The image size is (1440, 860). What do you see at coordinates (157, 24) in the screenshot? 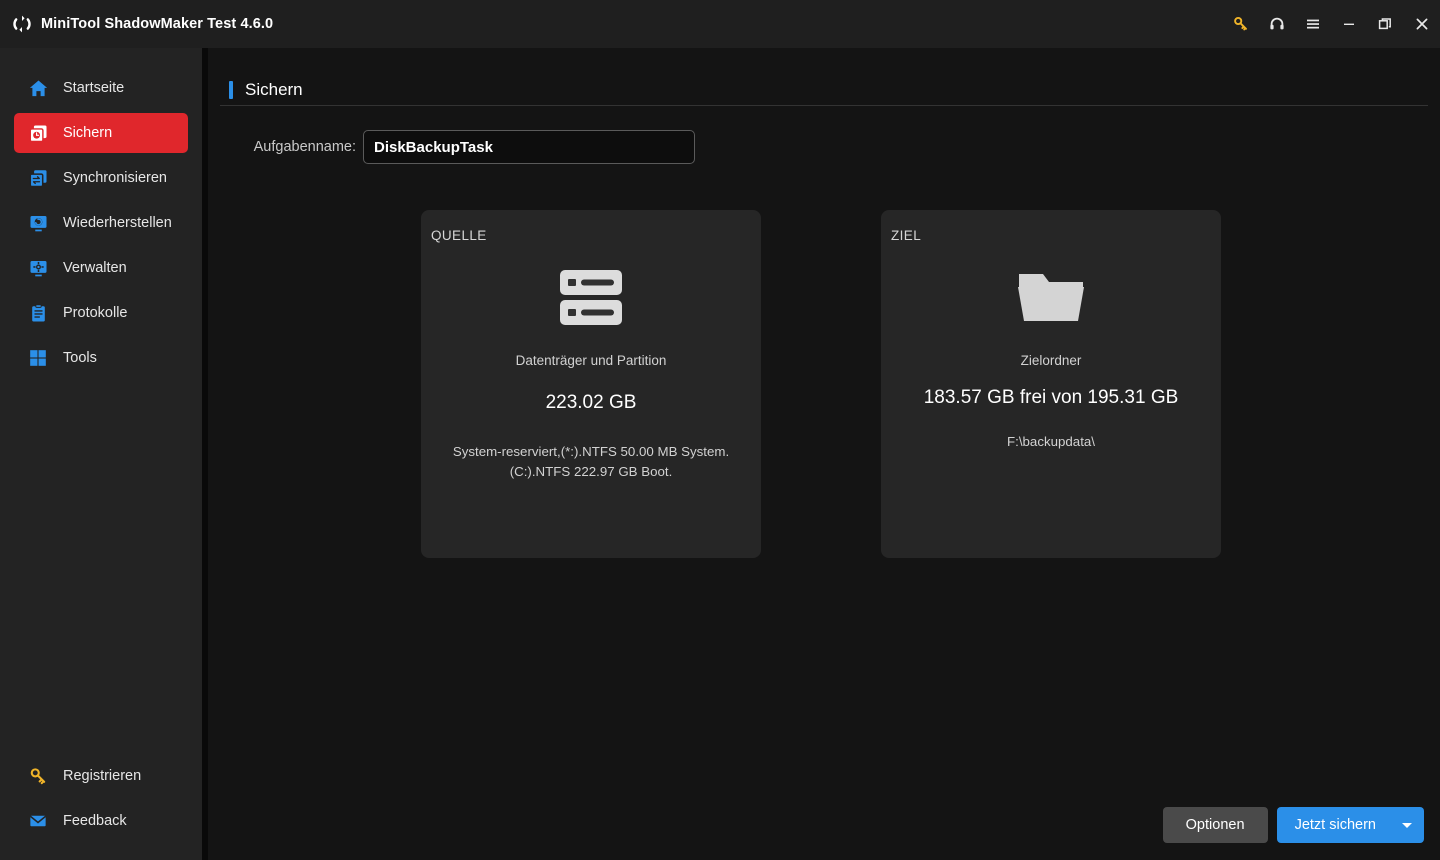
I see `window-title: MiniTool ShadowMaker Test 4.6.0` at bounding box center [157, 24].